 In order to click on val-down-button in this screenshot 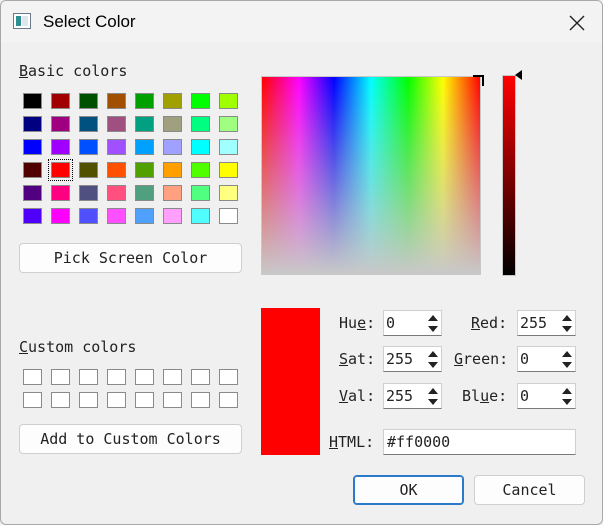, I will do `click(433, 401)`.